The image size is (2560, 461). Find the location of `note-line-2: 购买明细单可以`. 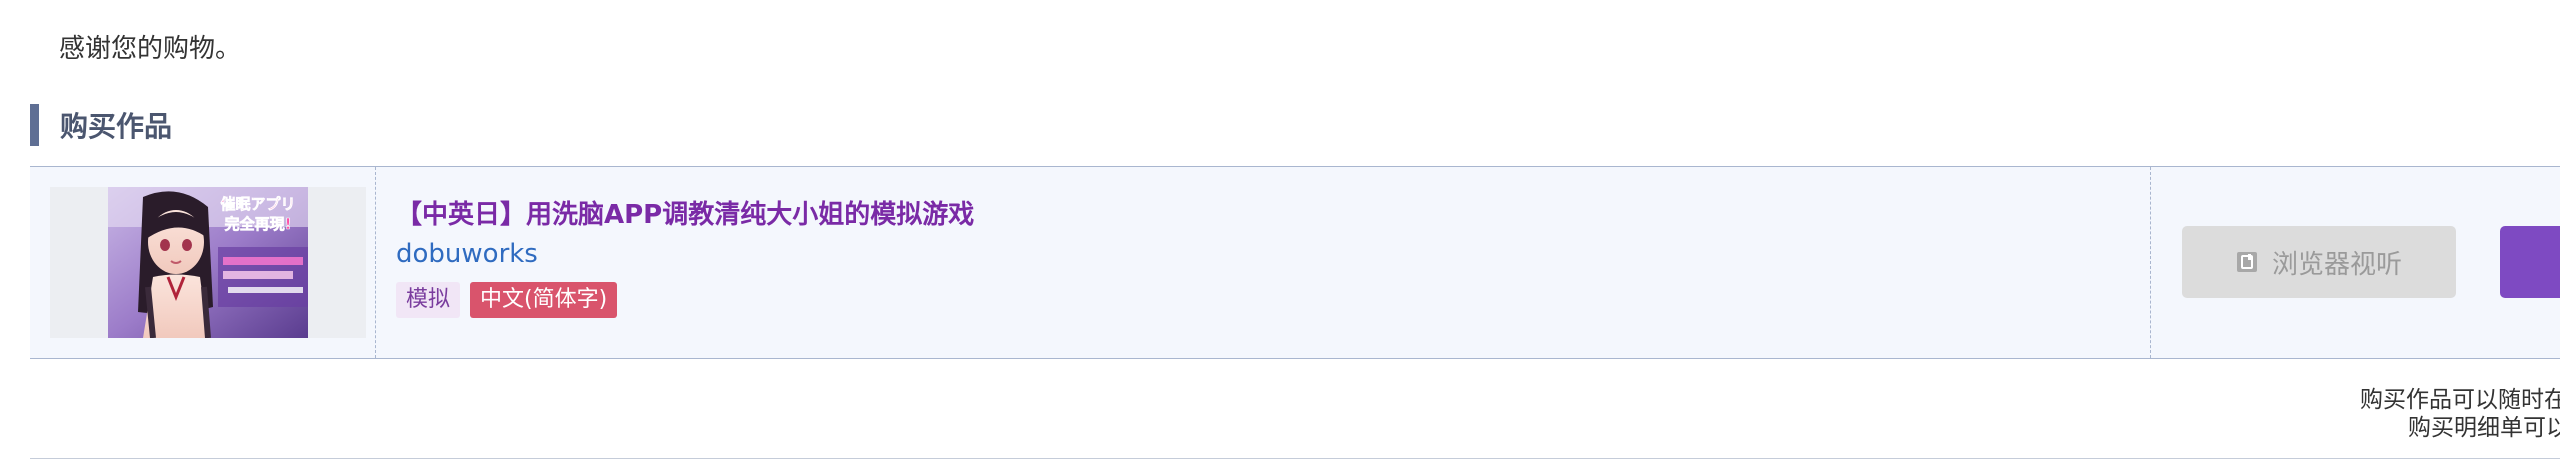

note-line-2: 购买明细单可以 is located at coordinates (2484, 428).